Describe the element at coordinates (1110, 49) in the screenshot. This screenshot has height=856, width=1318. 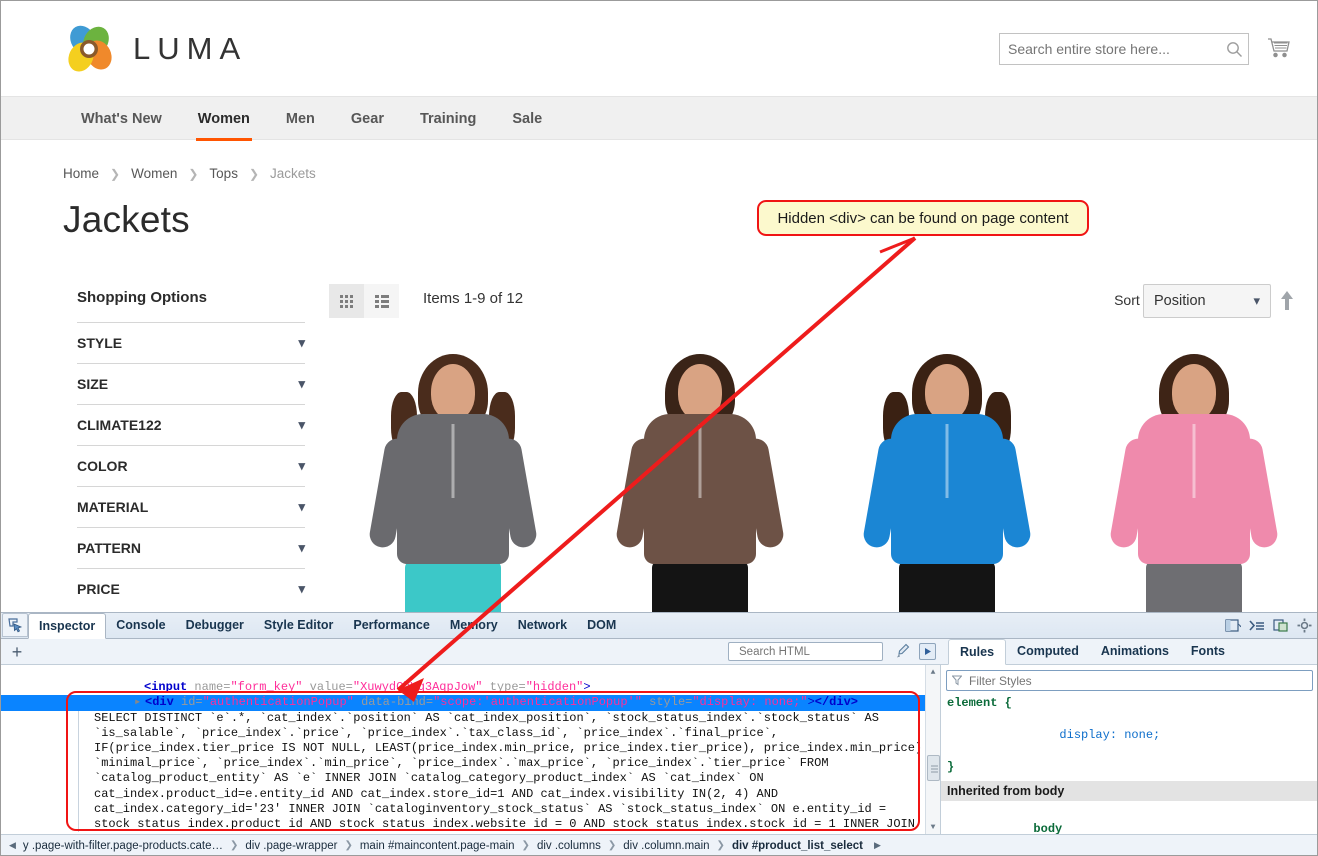
I see `search-input` at that location.